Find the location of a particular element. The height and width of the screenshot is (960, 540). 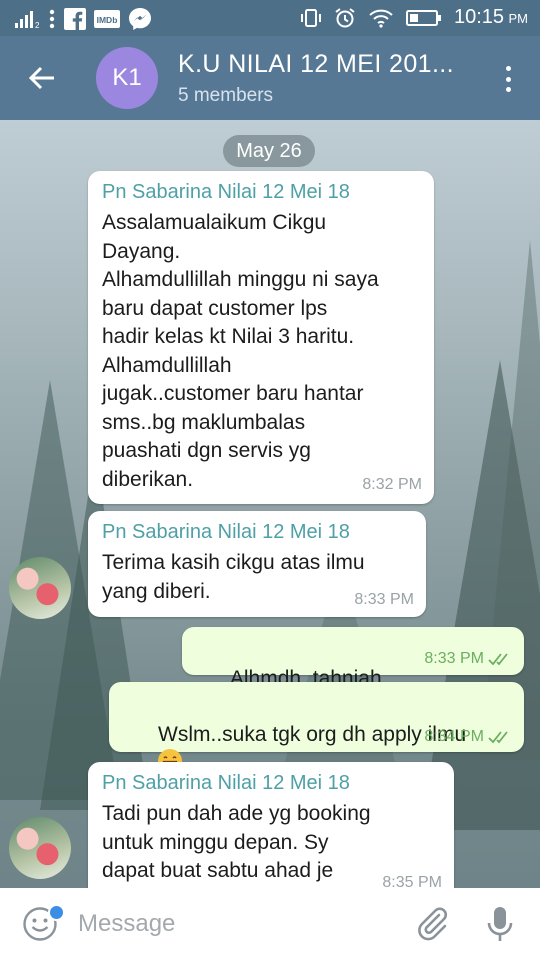

date-divider: May 26 is located at coordinates (269, 151).